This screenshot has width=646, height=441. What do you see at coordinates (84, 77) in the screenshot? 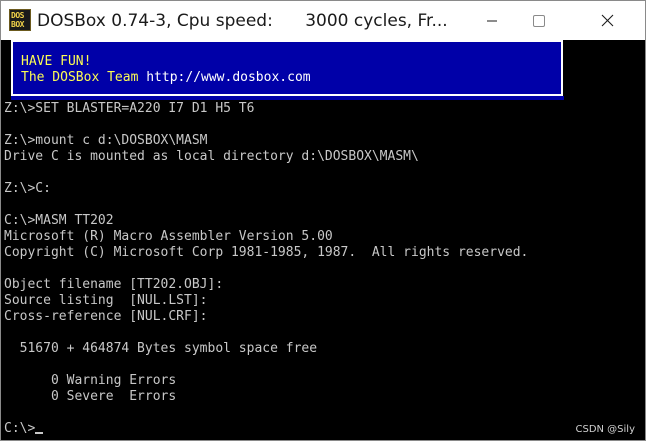
I see `banner-team-text: The DOSBox Team` at bounding box center [84, 77].